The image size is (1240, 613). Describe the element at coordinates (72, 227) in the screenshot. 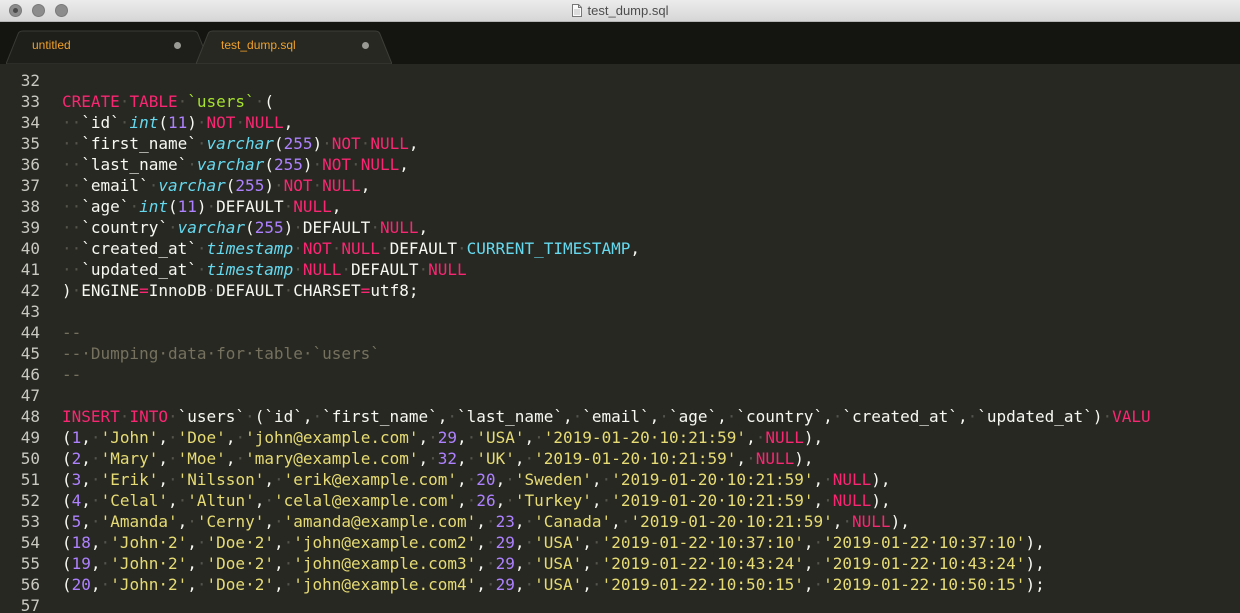

I see `whitespace-marker: ··` at that location.